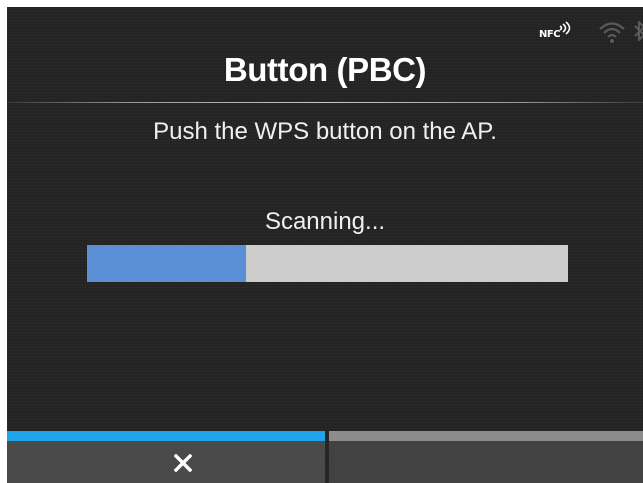 This screenshot has width=643, height=483. I want to click on close-icon, so click(183, 463).